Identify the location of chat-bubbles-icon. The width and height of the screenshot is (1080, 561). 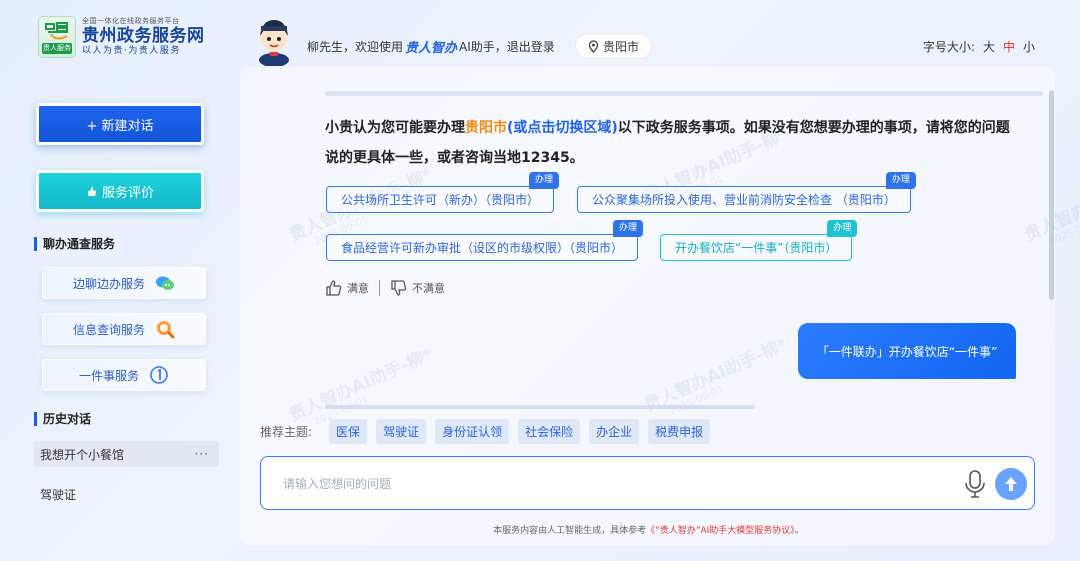
(165, 283).